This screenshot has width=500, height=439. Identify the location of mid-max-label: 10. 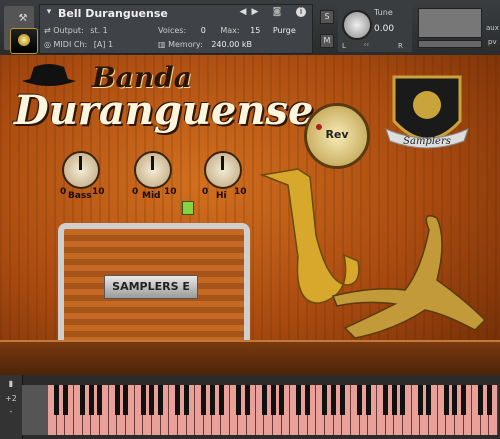
(170, 192).